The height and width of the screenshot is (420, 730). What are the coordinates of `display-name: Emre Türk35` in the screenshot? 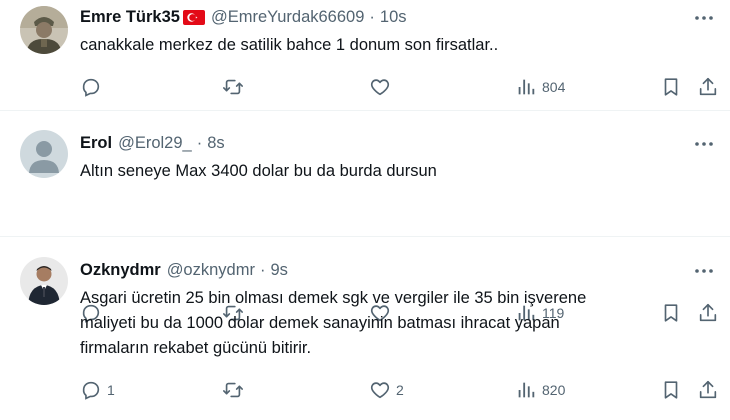 It's located at (130, 17).